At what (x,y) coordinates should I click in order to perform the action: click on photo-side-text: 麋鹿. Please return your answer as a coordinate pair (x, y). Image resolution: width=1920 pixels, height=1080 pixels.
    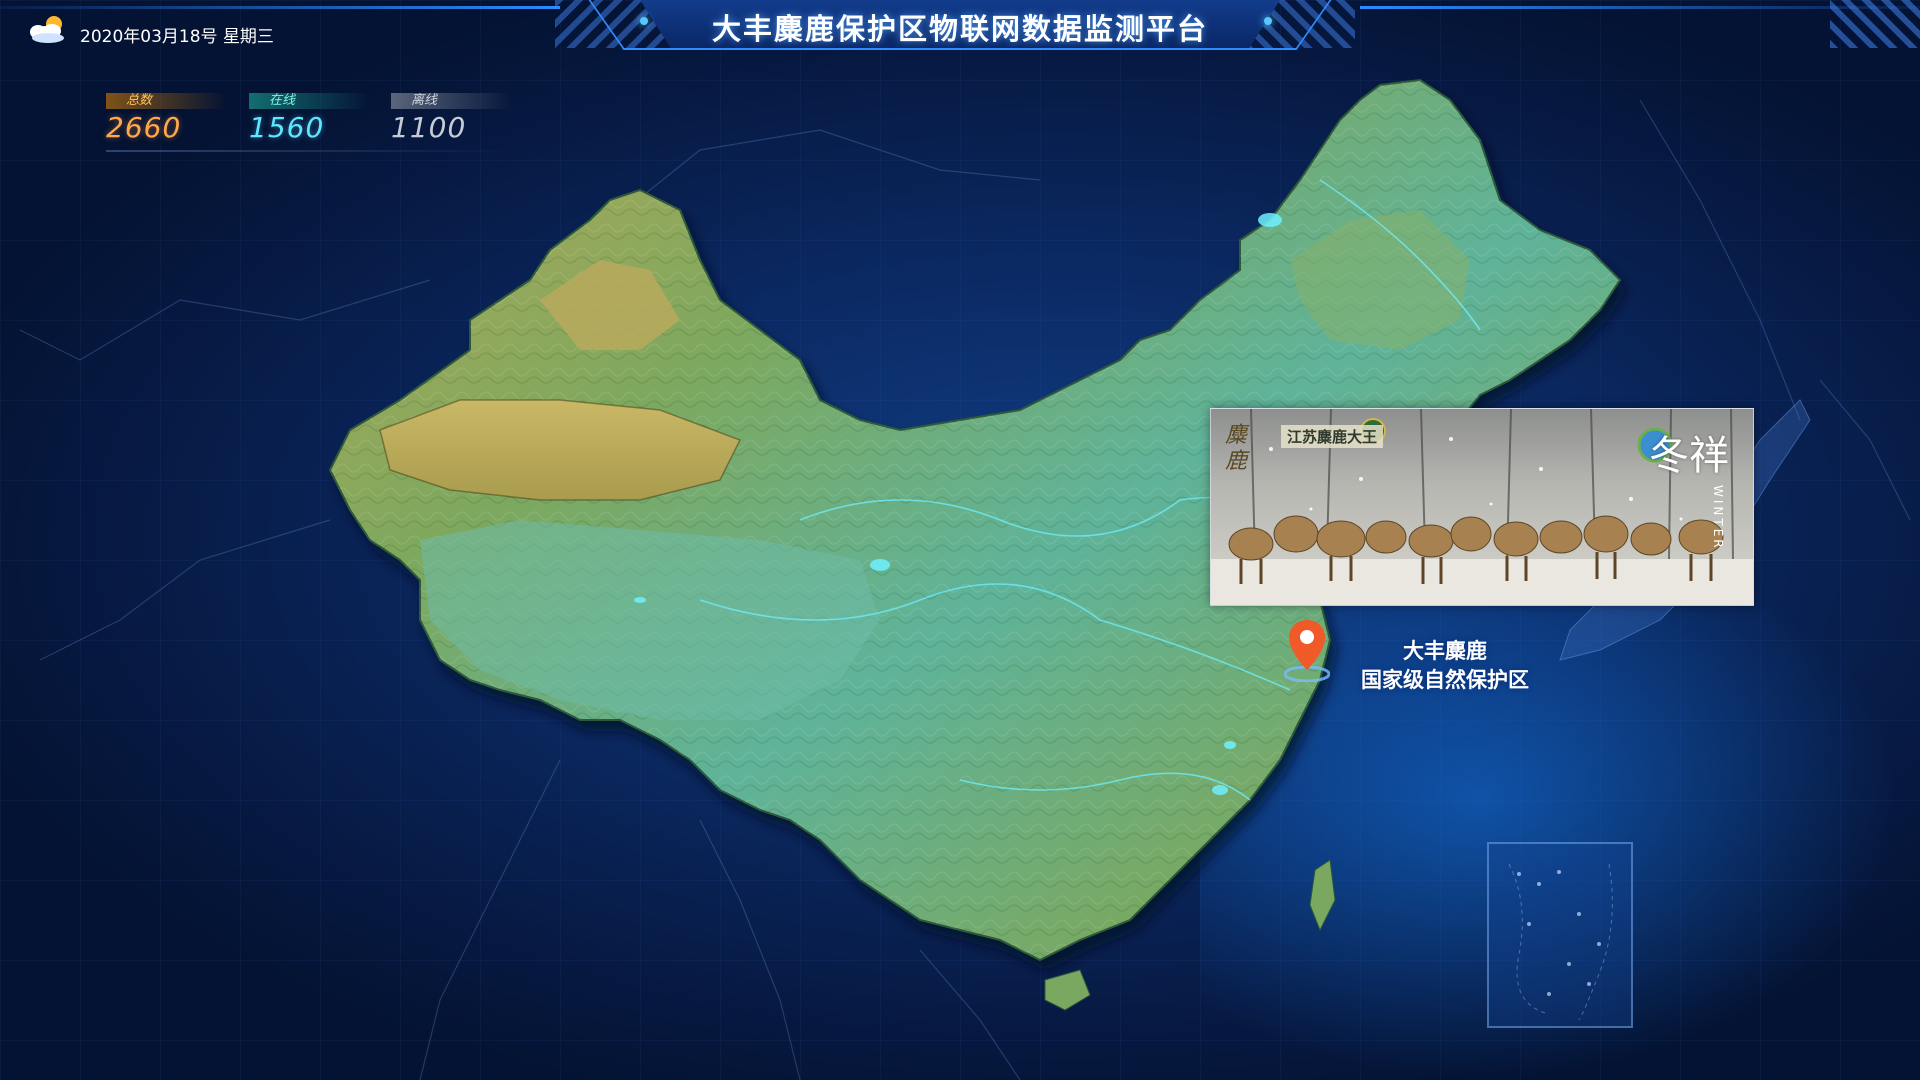
    Looking at the image, I should click on (1236, 448).